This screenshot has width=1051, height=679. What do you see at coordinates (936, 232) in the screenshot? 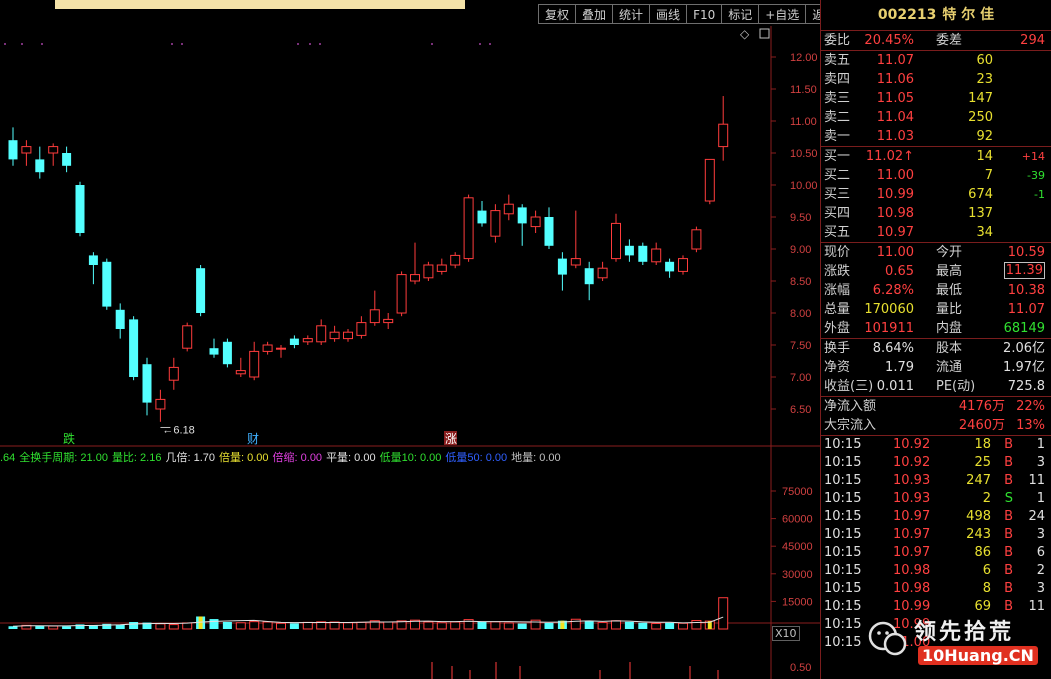
I see `bid-row: 买五 10.97 34` at bounding box center [936, 232].